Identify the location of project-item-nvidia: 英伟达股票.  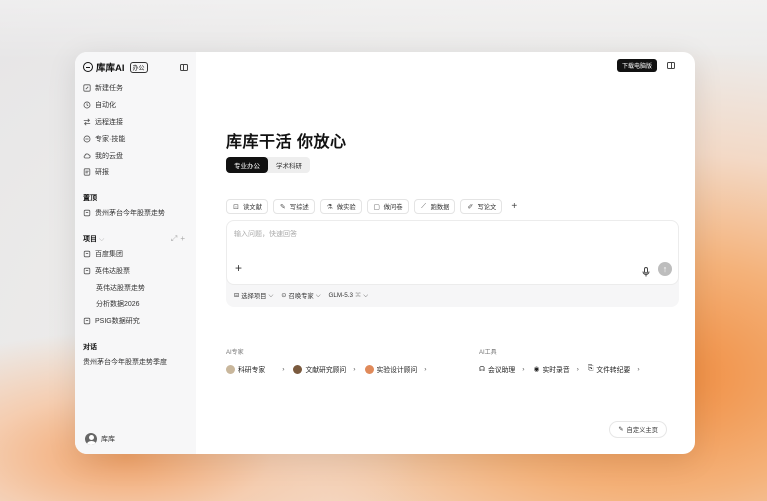
(135, 270).